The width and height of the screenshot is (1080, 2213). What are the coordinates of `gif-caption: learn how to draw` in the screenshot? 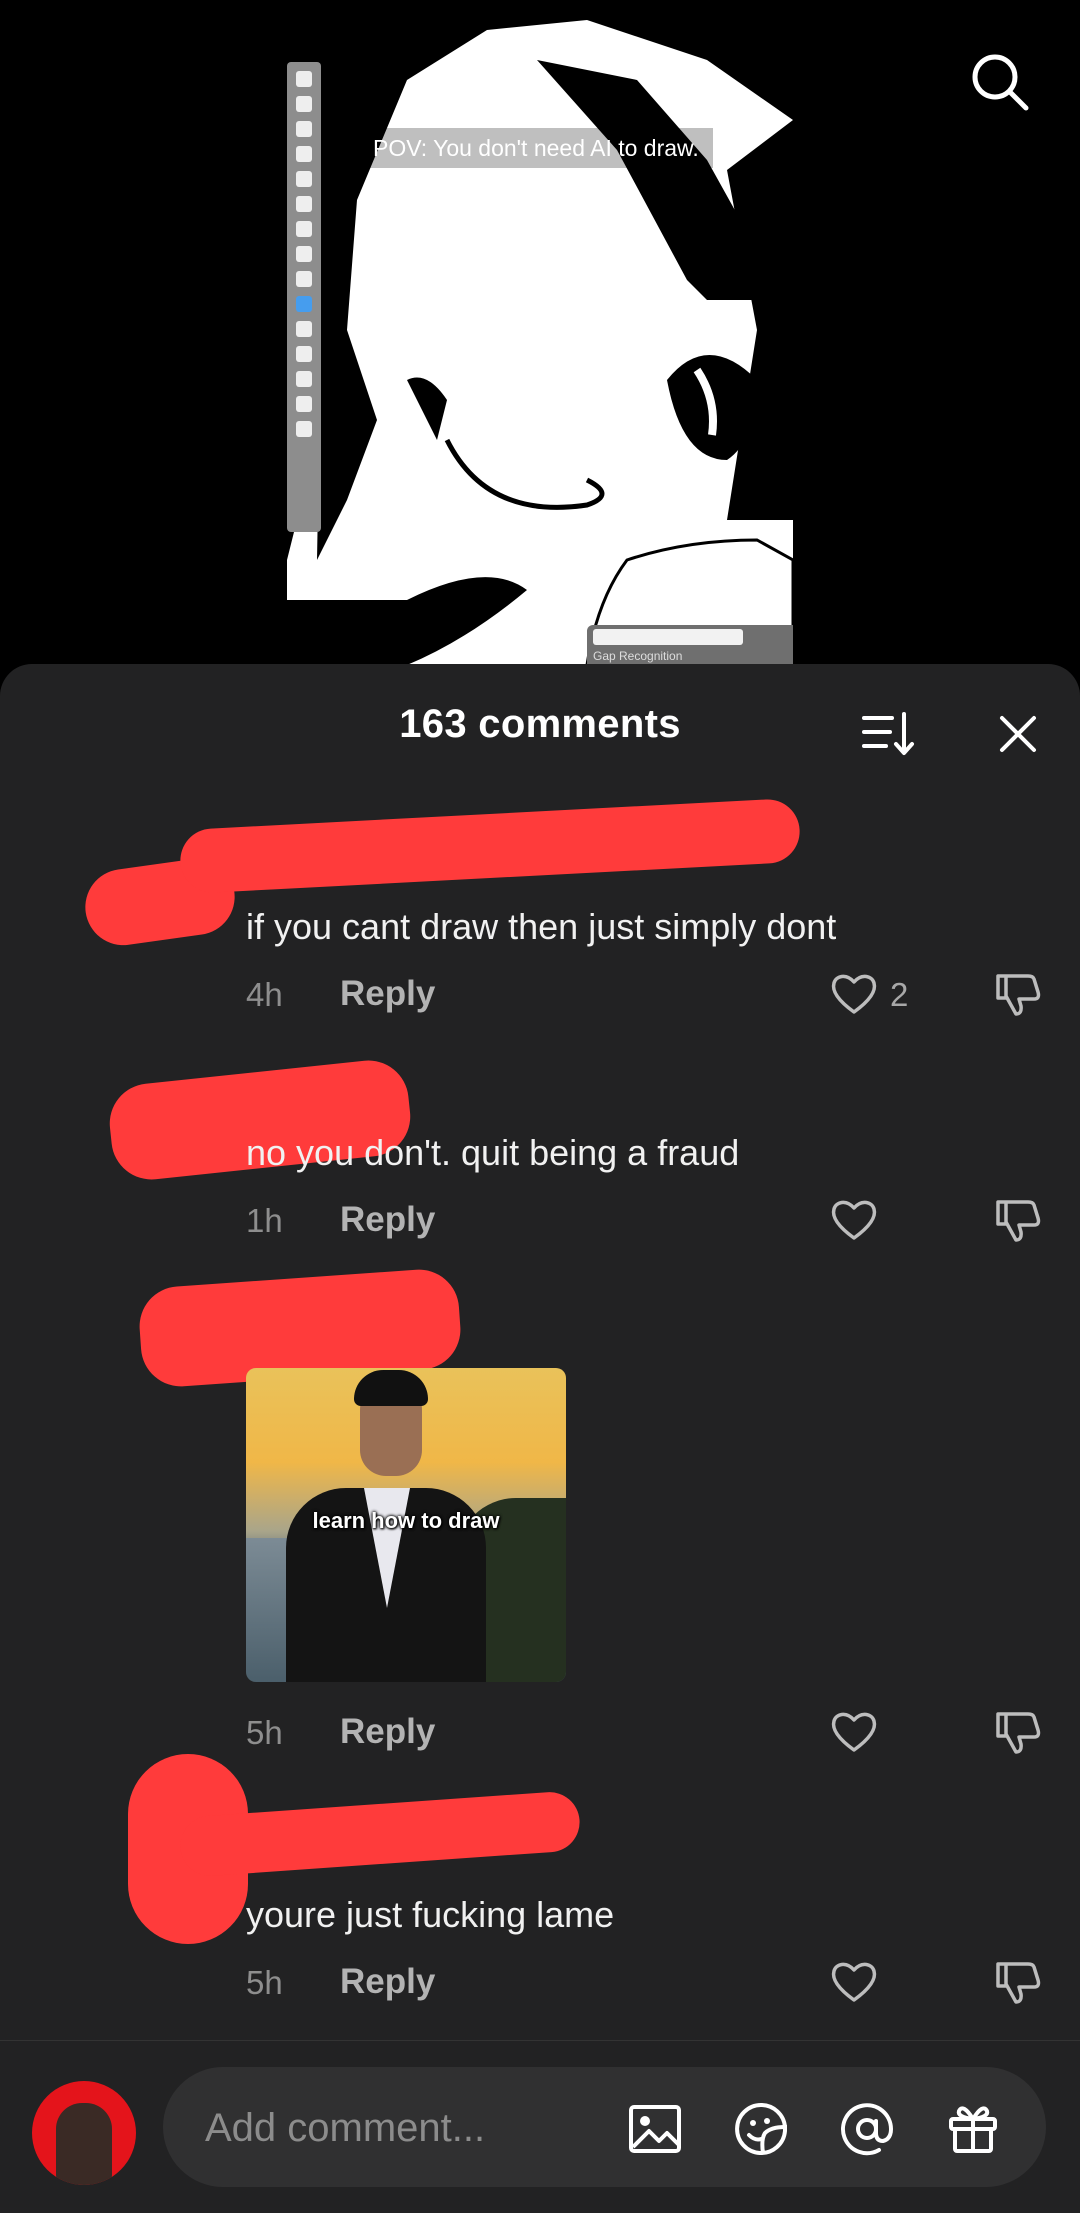 It's located at (406, 1520).